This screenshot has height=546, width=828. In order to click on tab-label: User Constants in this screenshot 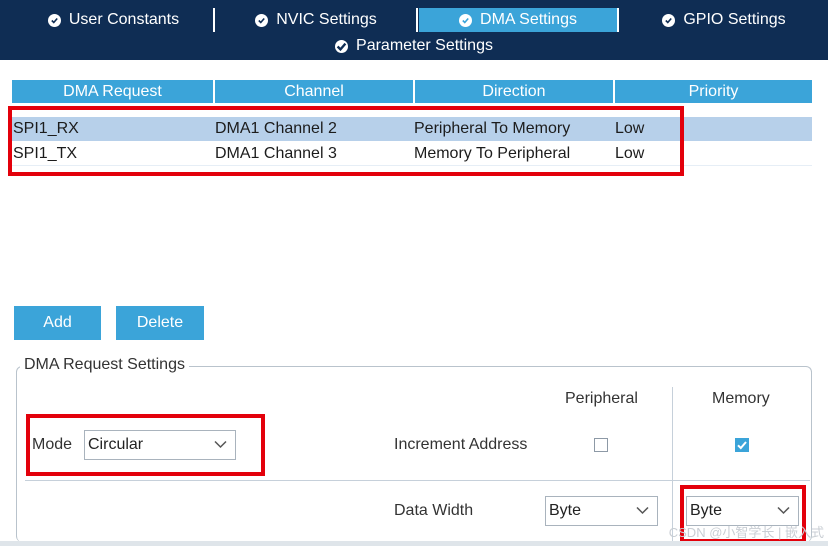, I will do `click(124, 19)`.